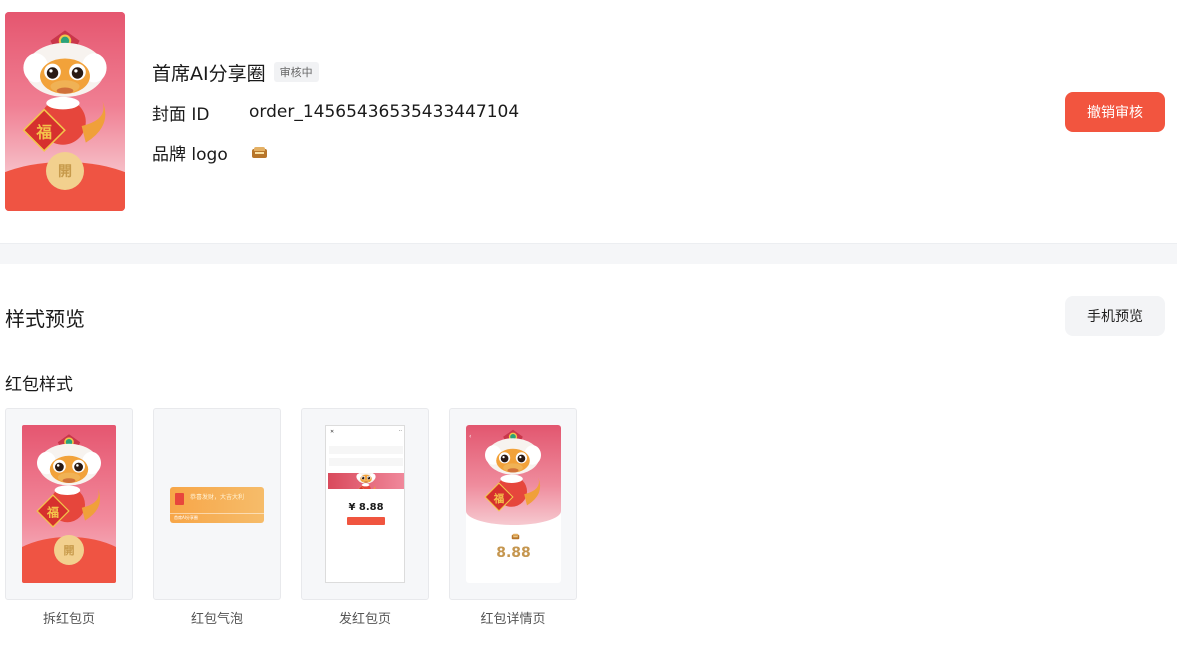  Describe the element at coordinates (39, 385) in the screenshot. I see `red-packet-style-title: 红包样式` at that location.